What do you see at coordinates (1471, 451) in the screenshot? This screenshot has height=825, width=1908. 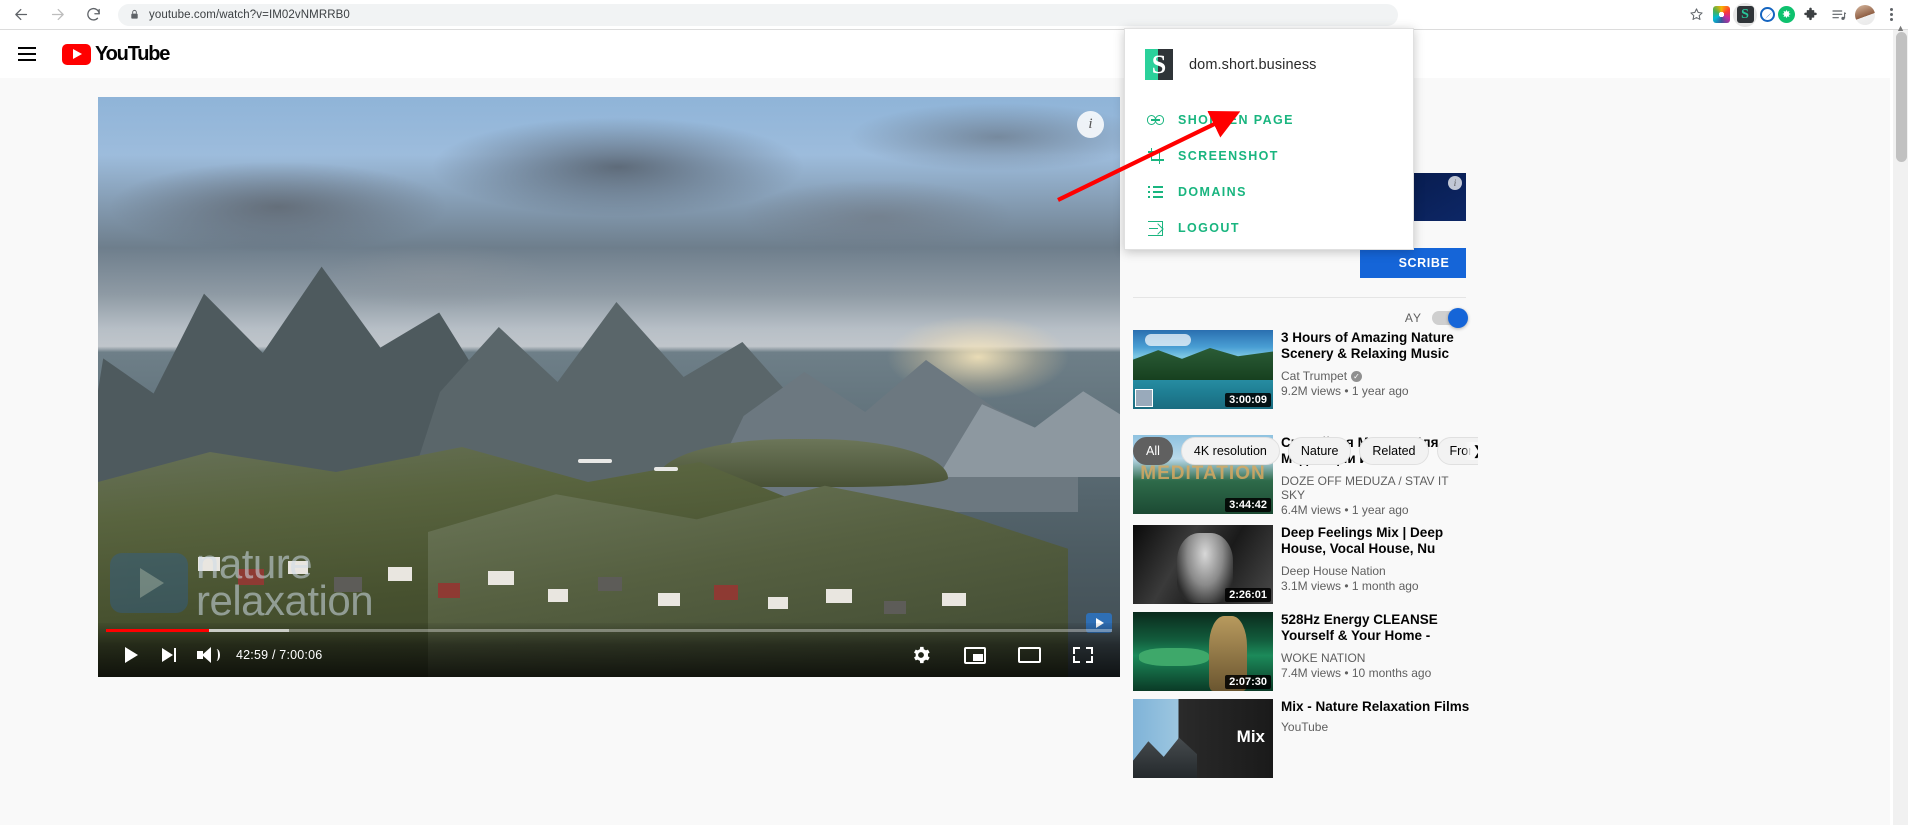 I see `chevron-right-icon: ❯` at bounding box center [1471, 451].